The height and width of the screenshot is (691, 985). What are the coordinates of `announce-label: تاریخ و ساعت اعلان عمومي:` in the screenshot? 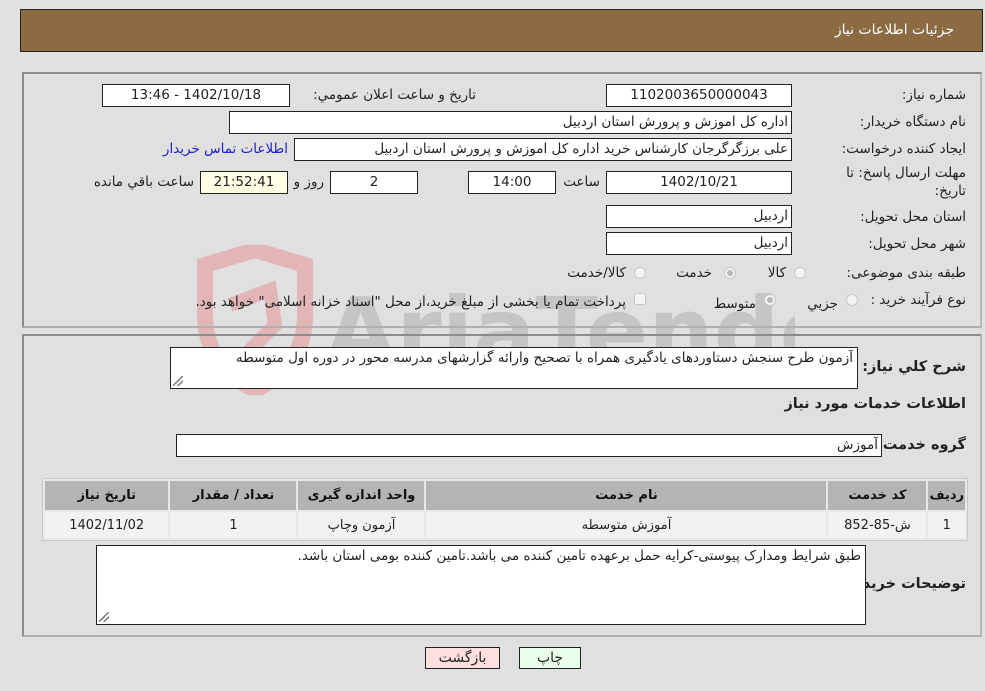 It's located at (394, 95).